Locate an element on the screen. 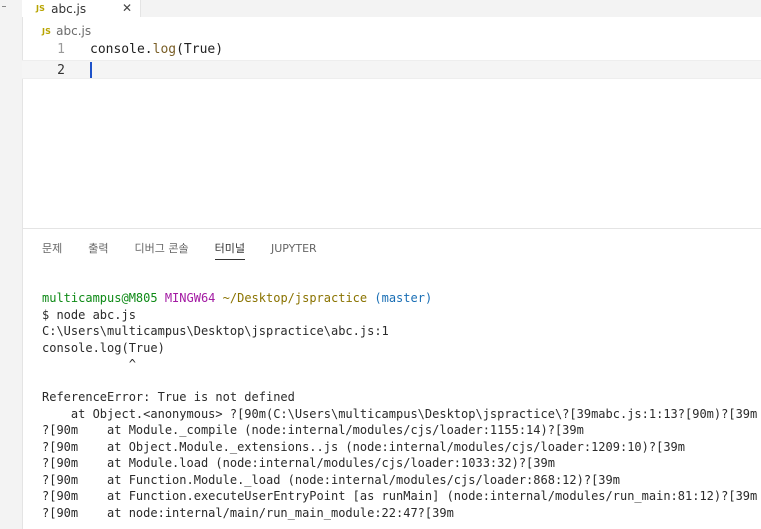  tab-problems: 문제 is located at coordinates (52, 250).